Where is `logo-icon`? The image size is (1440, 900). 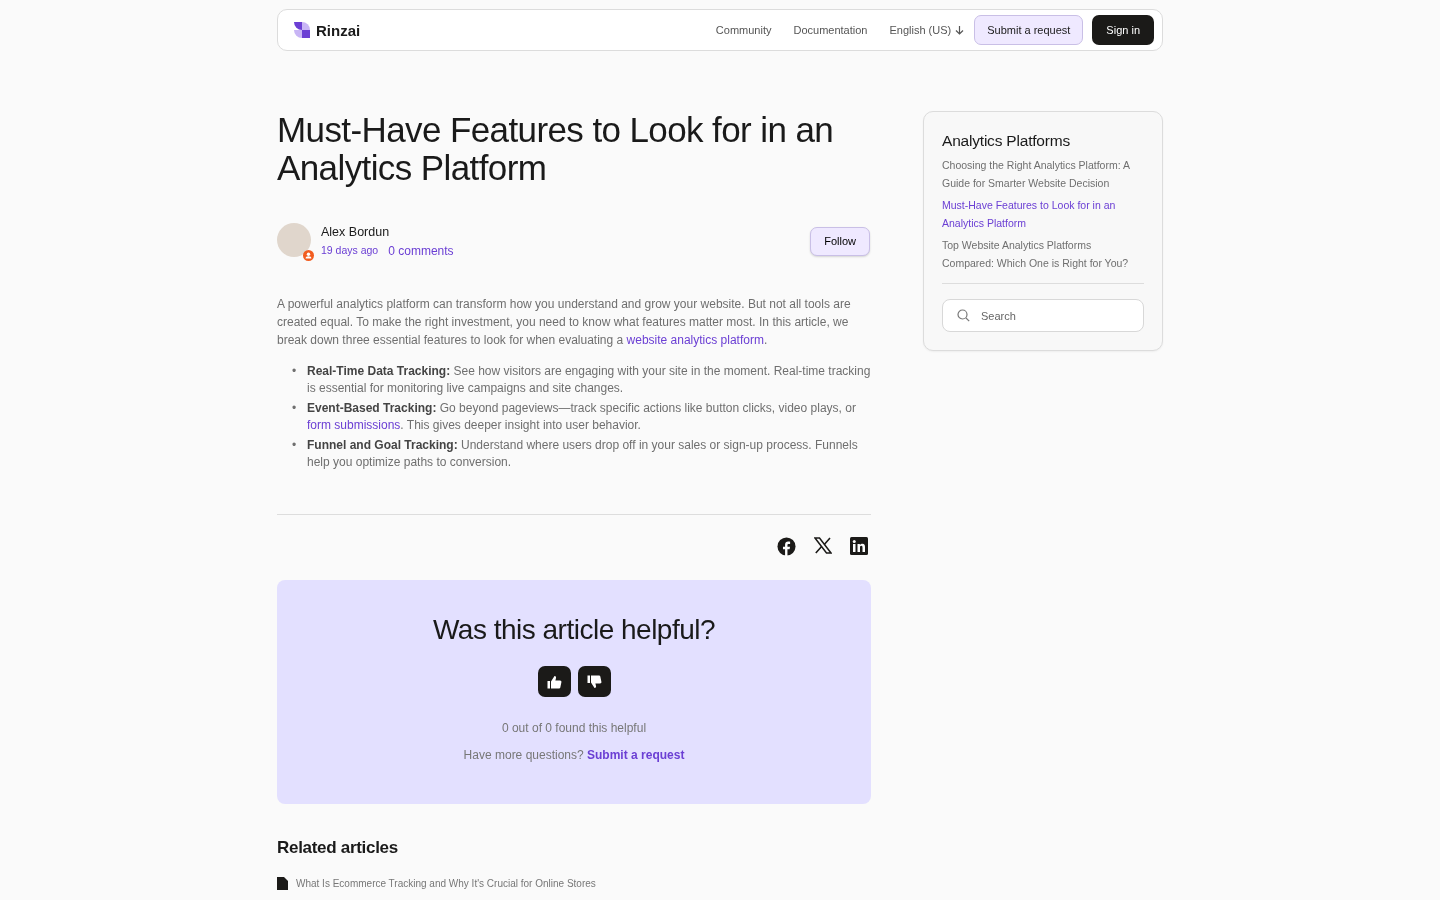
logo-icon is located at coordinates (302, 30).